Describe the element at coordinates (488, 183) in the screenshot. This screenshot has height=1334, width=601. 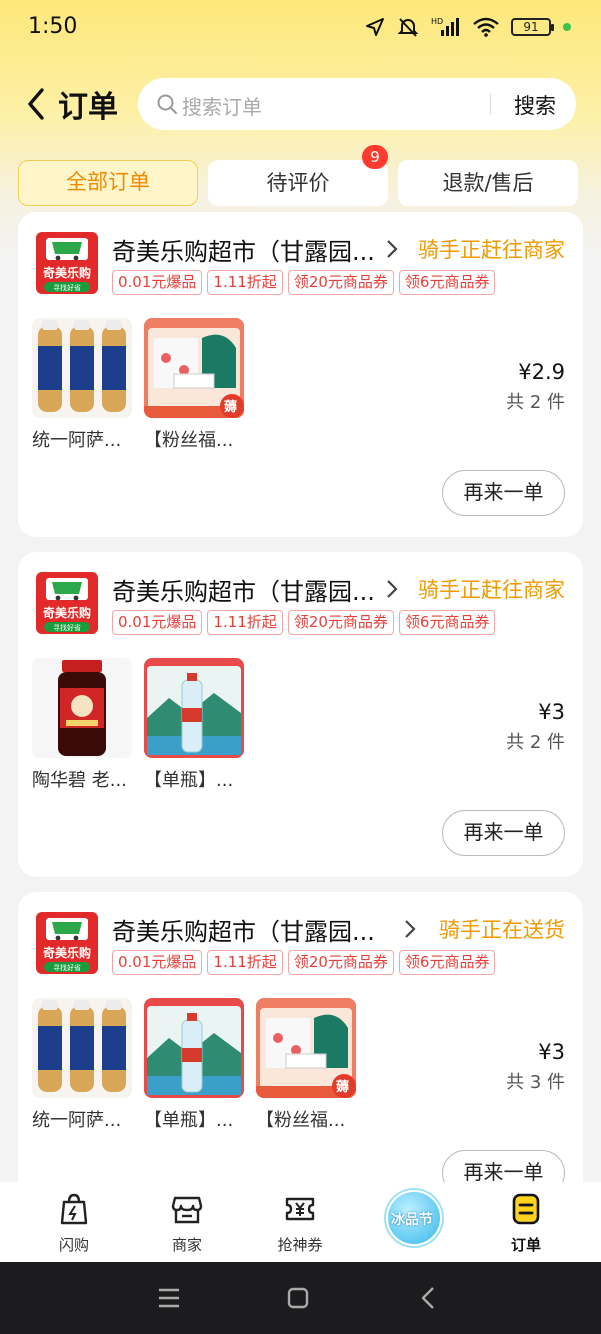
I see `tab-refund-aftersale: 退款/售后` at that location.